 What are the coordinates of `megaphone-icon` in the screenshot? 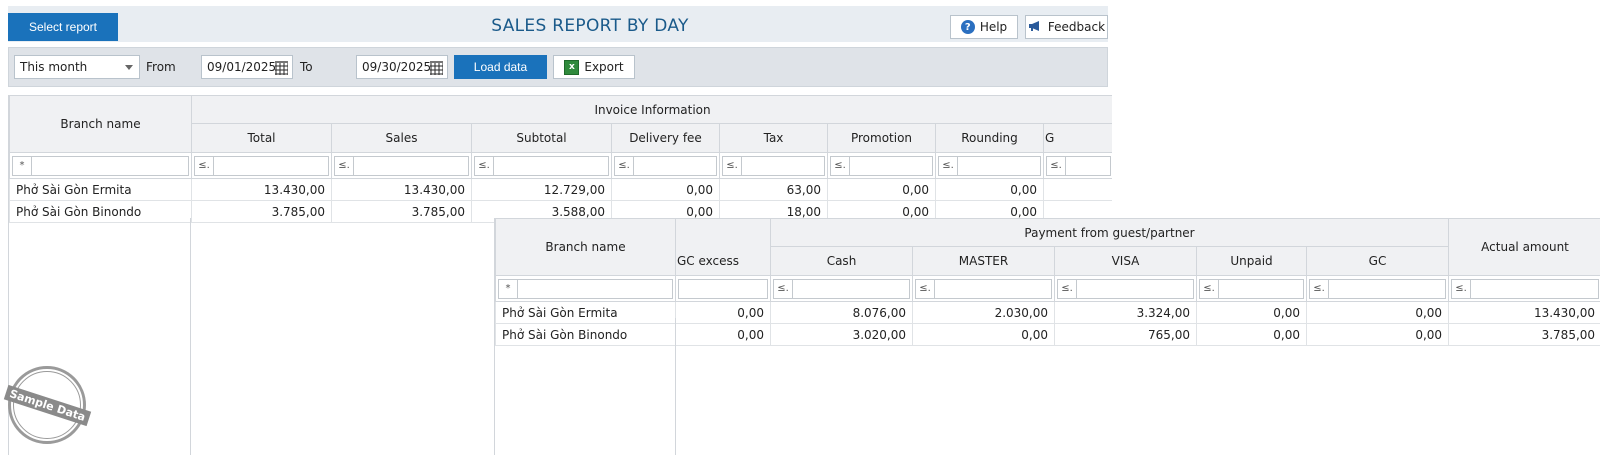 It's located at (1035, 27).